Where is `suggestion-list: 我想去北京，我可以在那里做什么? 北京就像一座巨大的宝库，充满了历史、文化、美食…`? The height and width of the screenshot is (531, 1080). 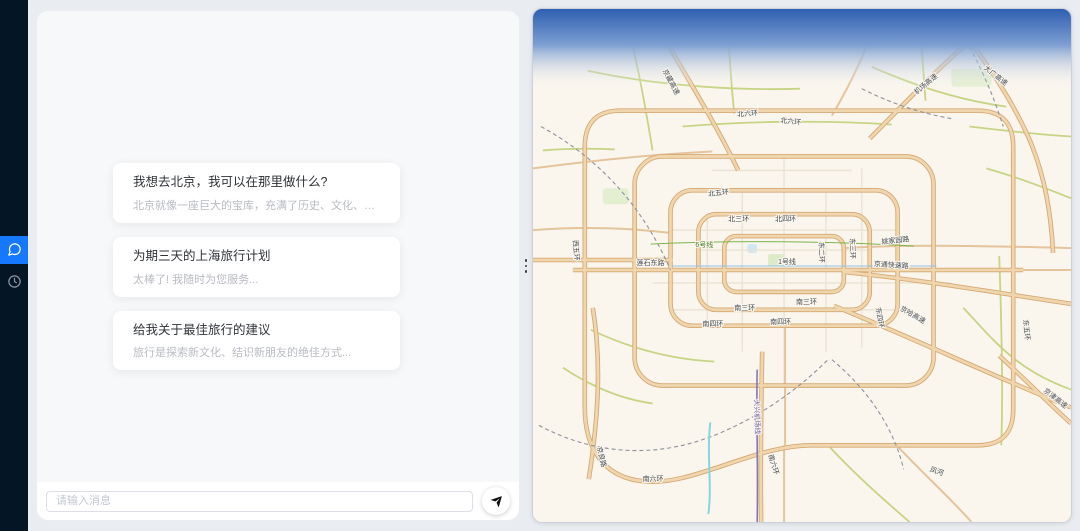 suggestion-list: 我想去北京，我可以在那里做什么? 北京就像一座巨大的宝库，充满了历史、文化、美食… is located at coordinates (256, 267).